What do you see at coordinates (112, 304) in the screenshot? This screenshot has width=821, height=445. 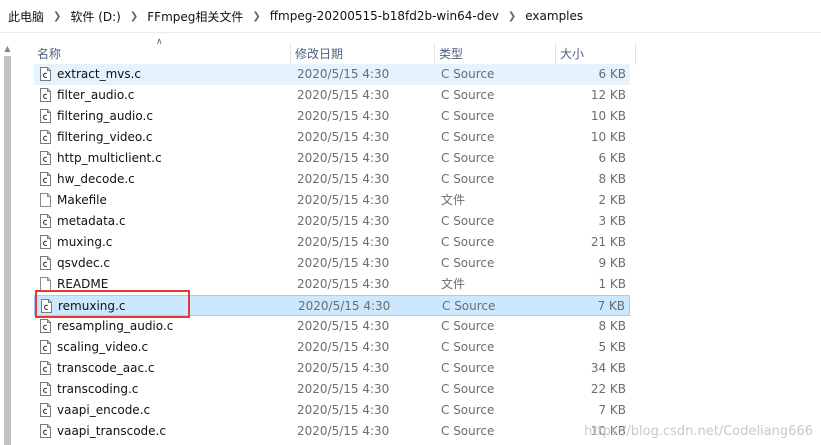 I see `red-highlight-box` at bounding box center [112, 304].